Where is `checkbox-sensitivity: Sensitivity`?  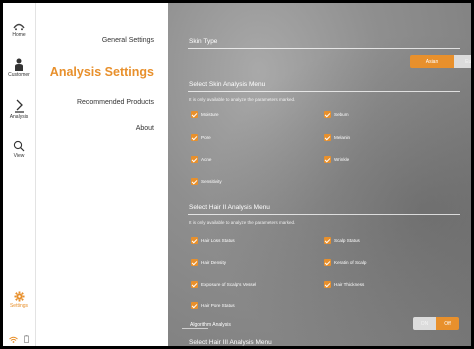
checkbox-sensitivity: Sensitivity is located at coordinates (206, 181).